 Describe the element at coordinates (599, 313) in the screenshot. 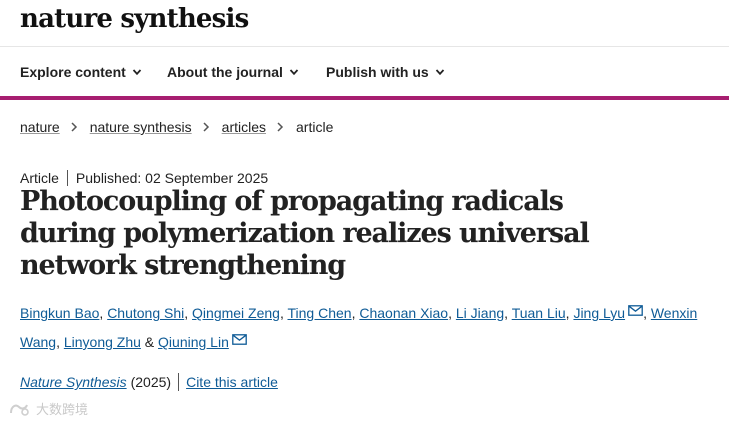

I see `author-link: Jing Lyu` at that location.